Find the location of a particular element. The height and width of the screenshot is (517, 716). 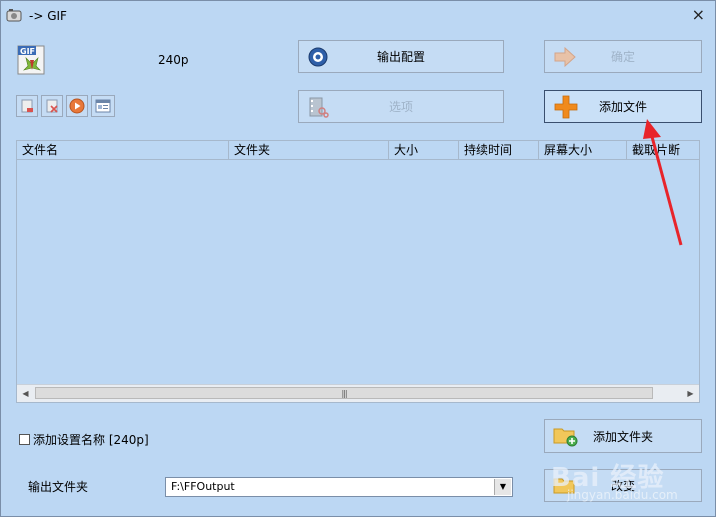

preset-name: 240p is located at coordinates (173, 60).